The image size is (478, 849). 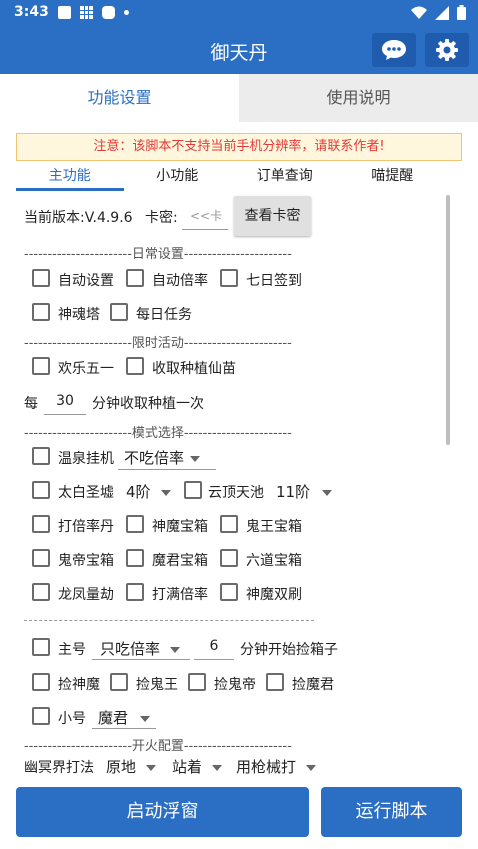 I want to click on checkbox-guiwang-chest, so click(x=229, y=524).